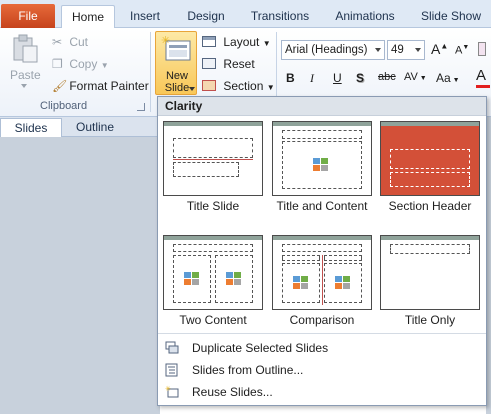  I want to click on clear-formatting-button, so click(483, 49).